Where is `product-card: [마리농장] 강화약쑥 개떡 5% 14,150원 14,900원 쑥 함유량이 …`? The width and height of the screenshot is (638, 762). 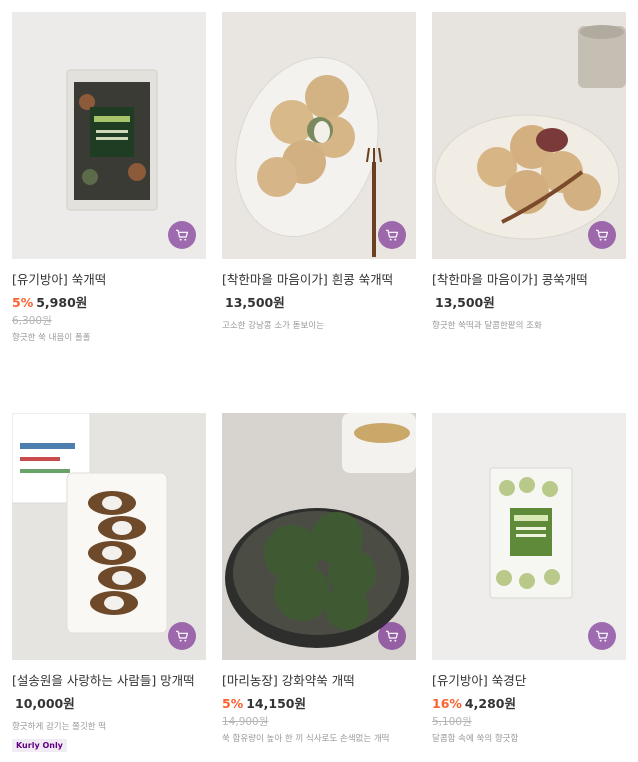 product-card: [마리농장] 강화약쑥 개떡 5% 14,150원 14,900원 쑥 함유량이 … is located at coordinates (319, 579).